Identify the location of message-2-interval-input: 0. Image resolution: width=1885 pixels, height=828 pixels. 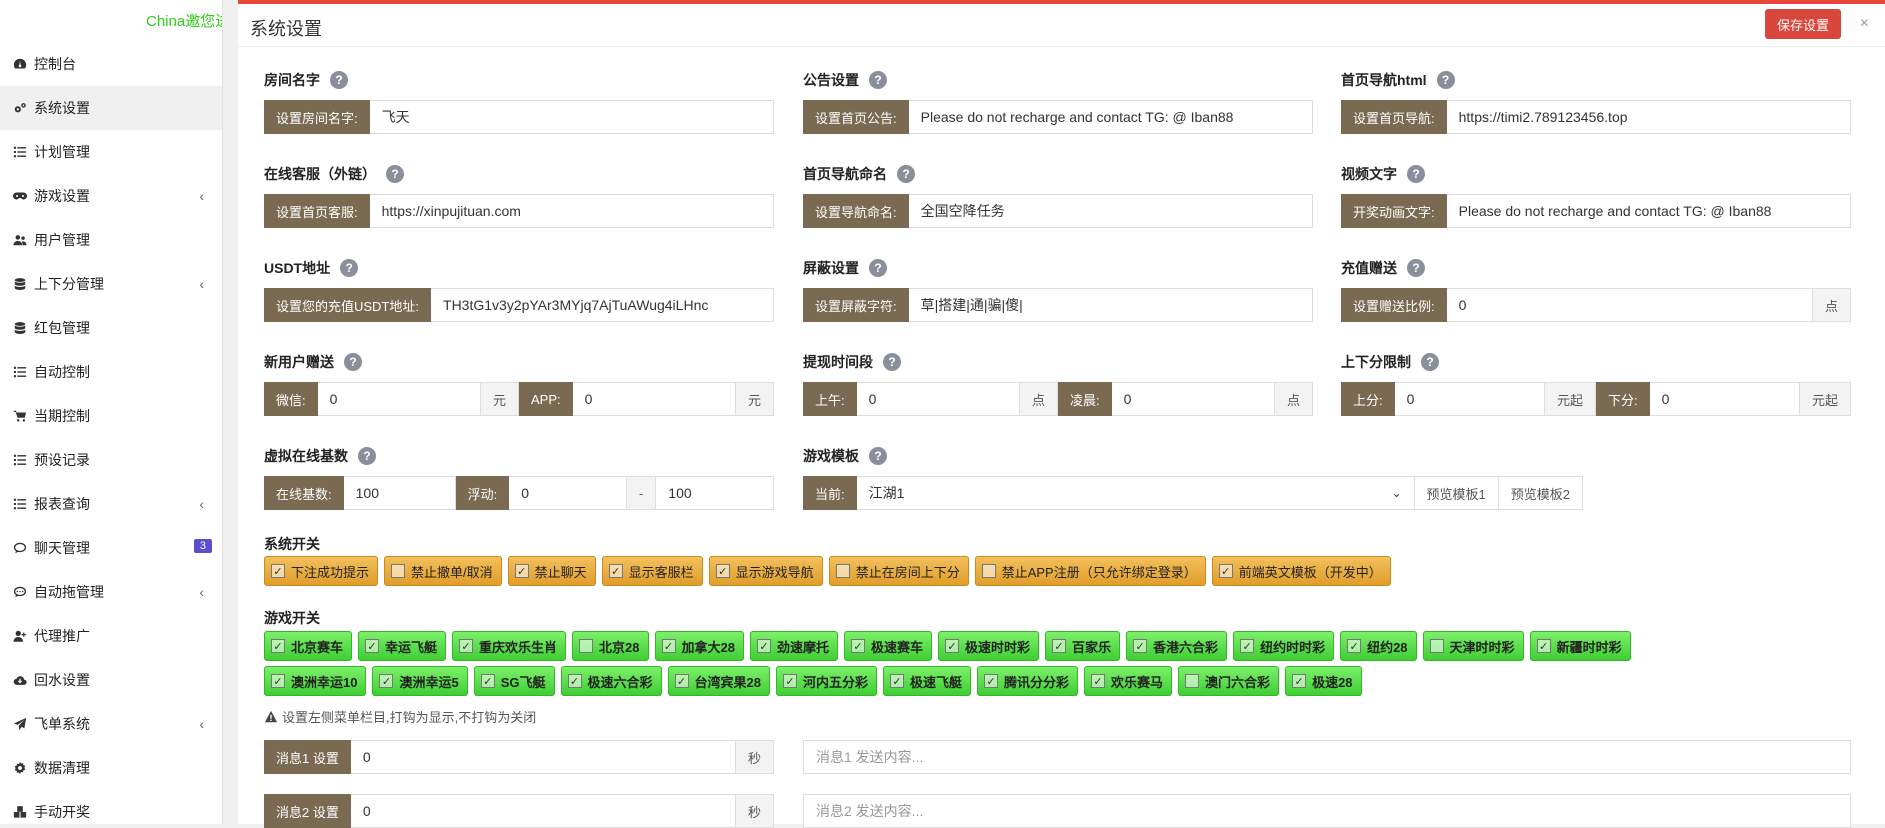
(543, 811).